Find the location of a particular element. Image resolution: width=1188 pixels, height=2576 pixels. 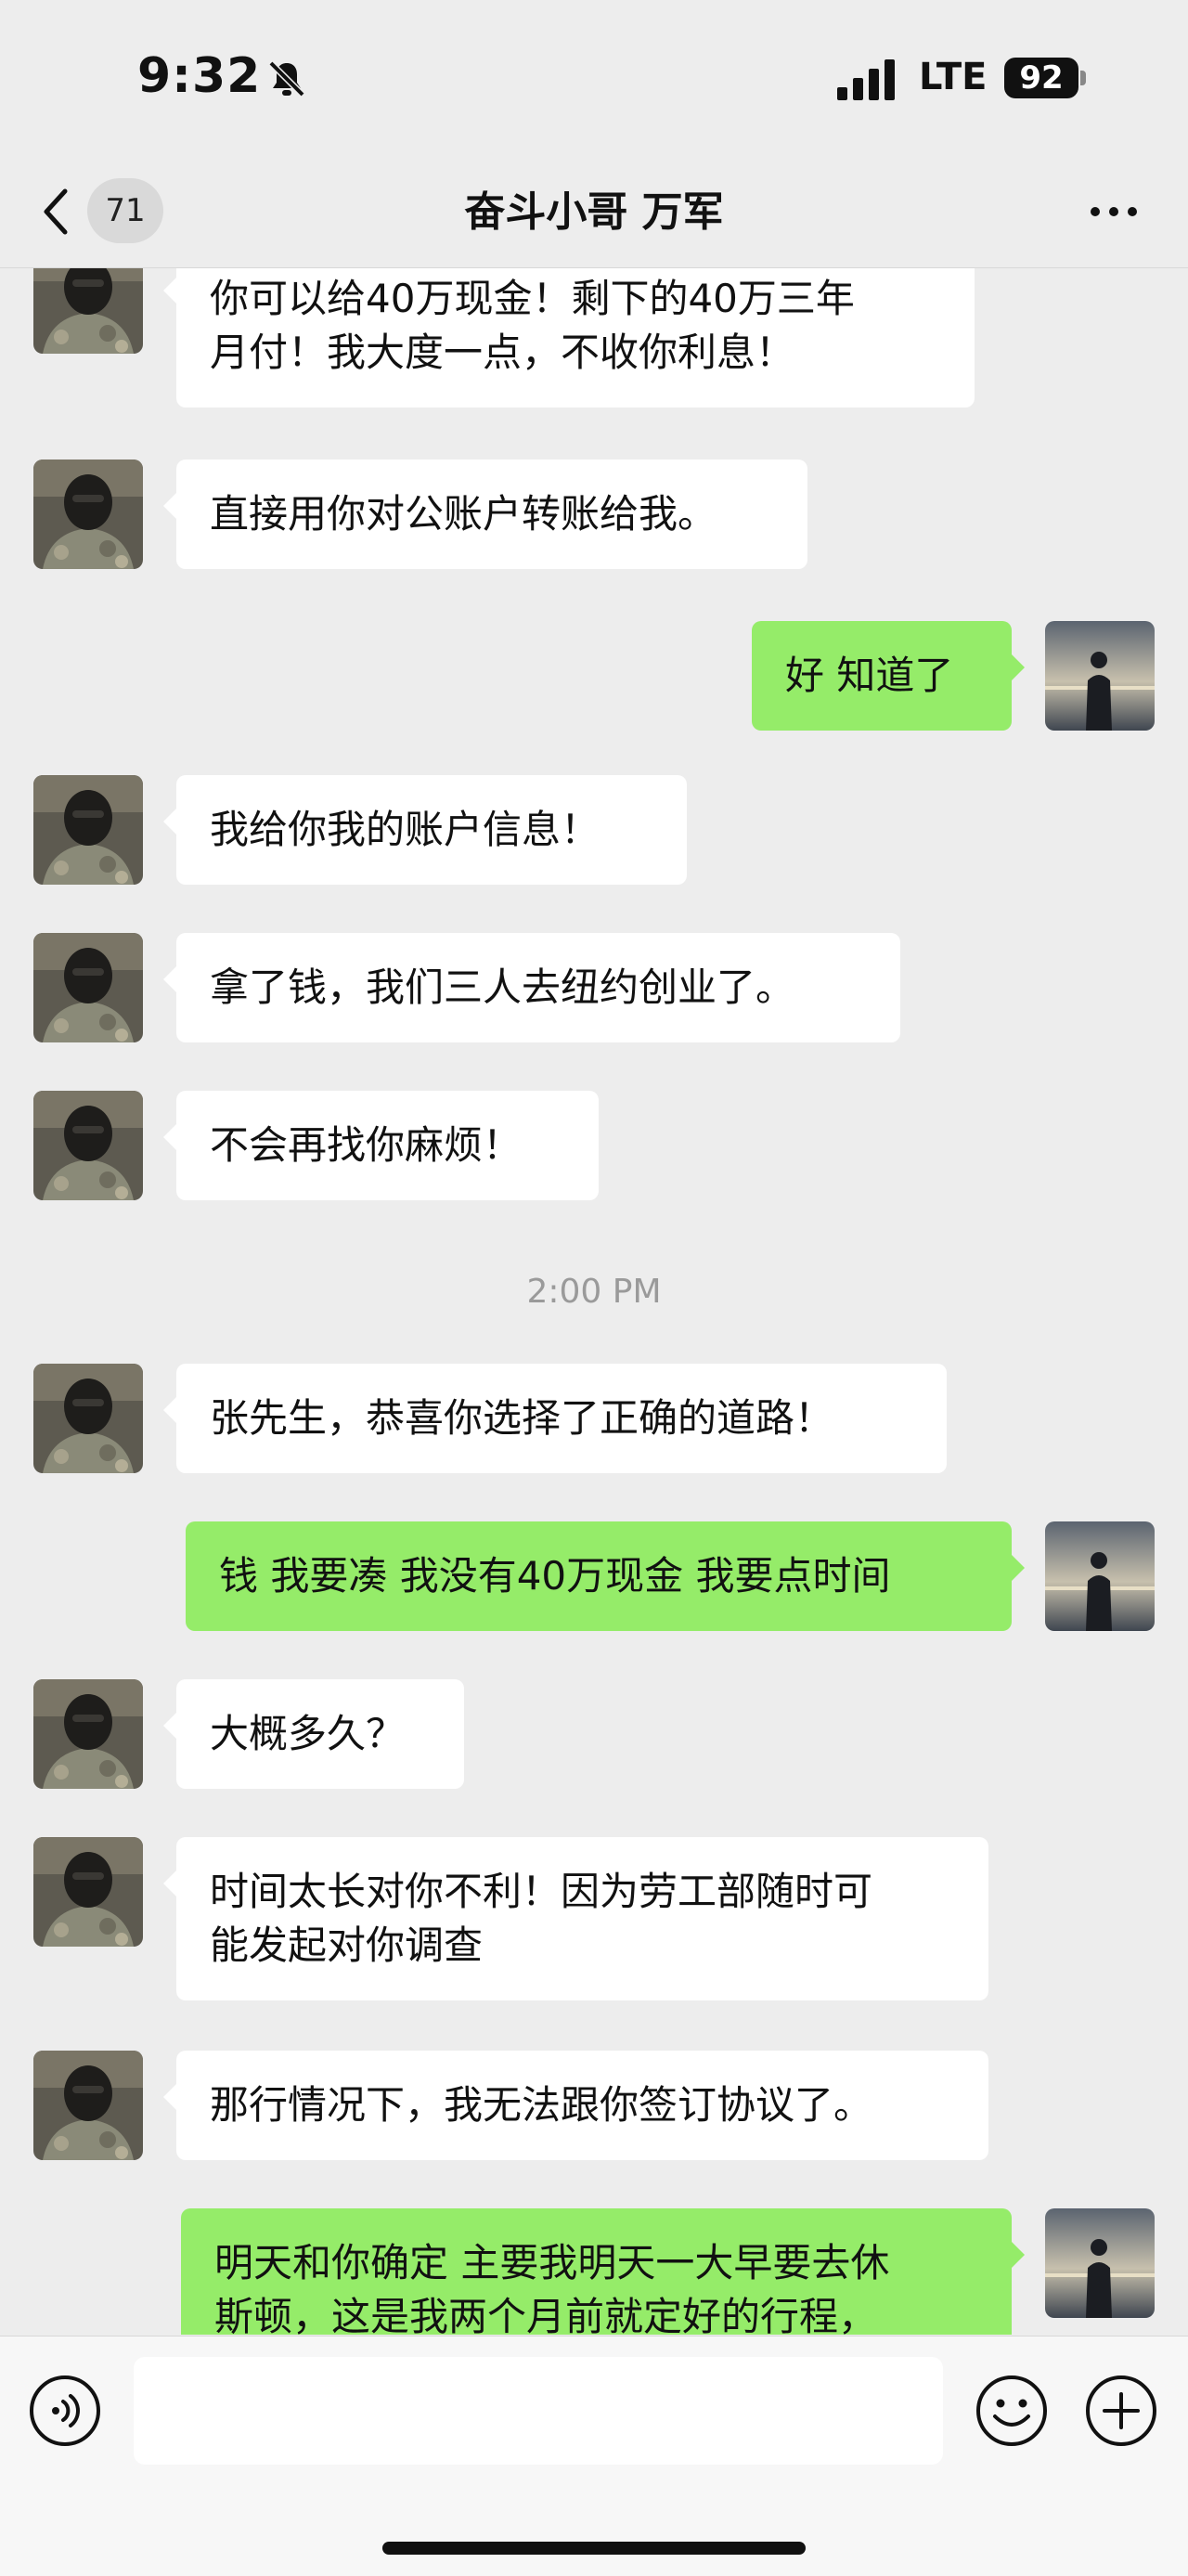

message-text-line: 斯顿，这是我两个月前就定好的行程， is located at coordinates (546, 2314).